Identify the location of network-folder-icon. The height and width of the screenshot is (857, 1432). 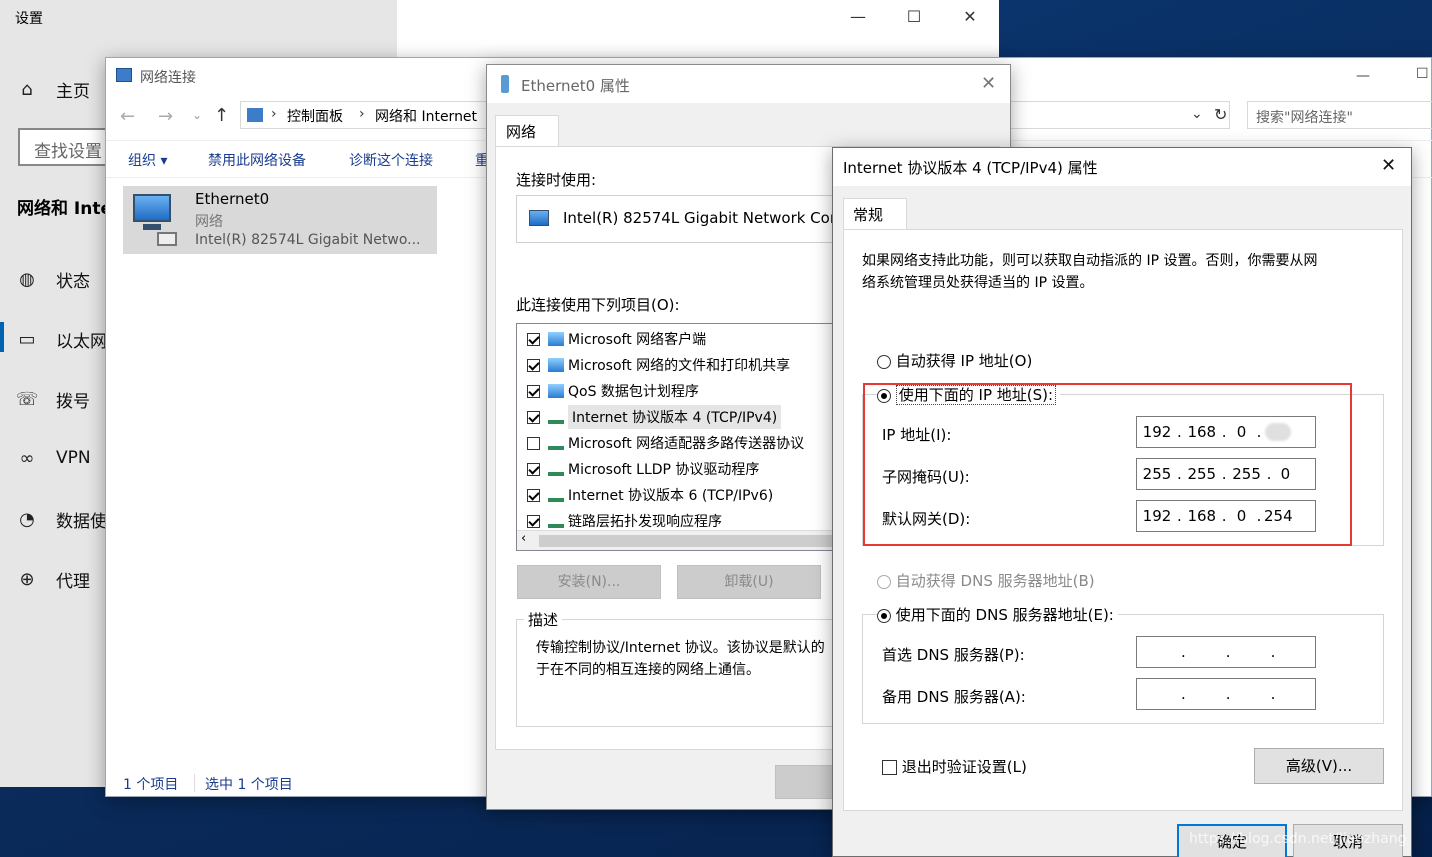
(124, 75).